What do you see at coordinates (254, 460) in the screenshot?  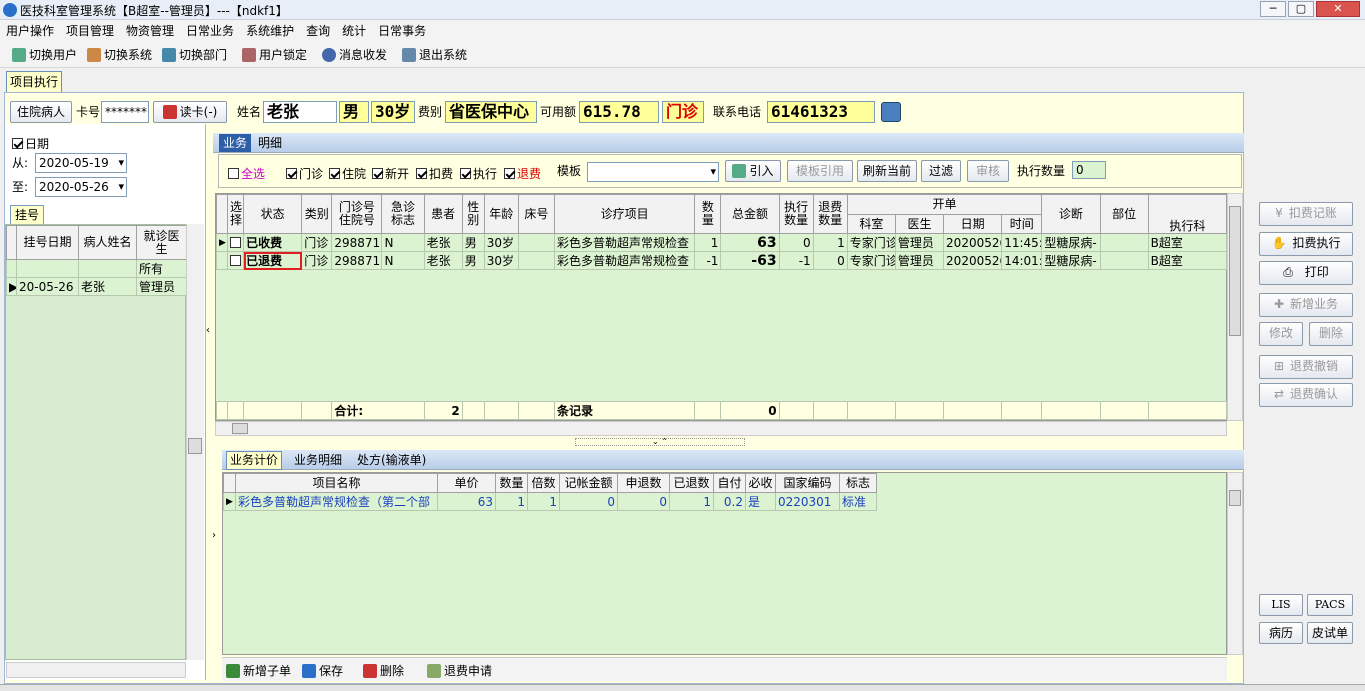 I see `tab-billing: 业务计价` at bounding box center [254, 460].